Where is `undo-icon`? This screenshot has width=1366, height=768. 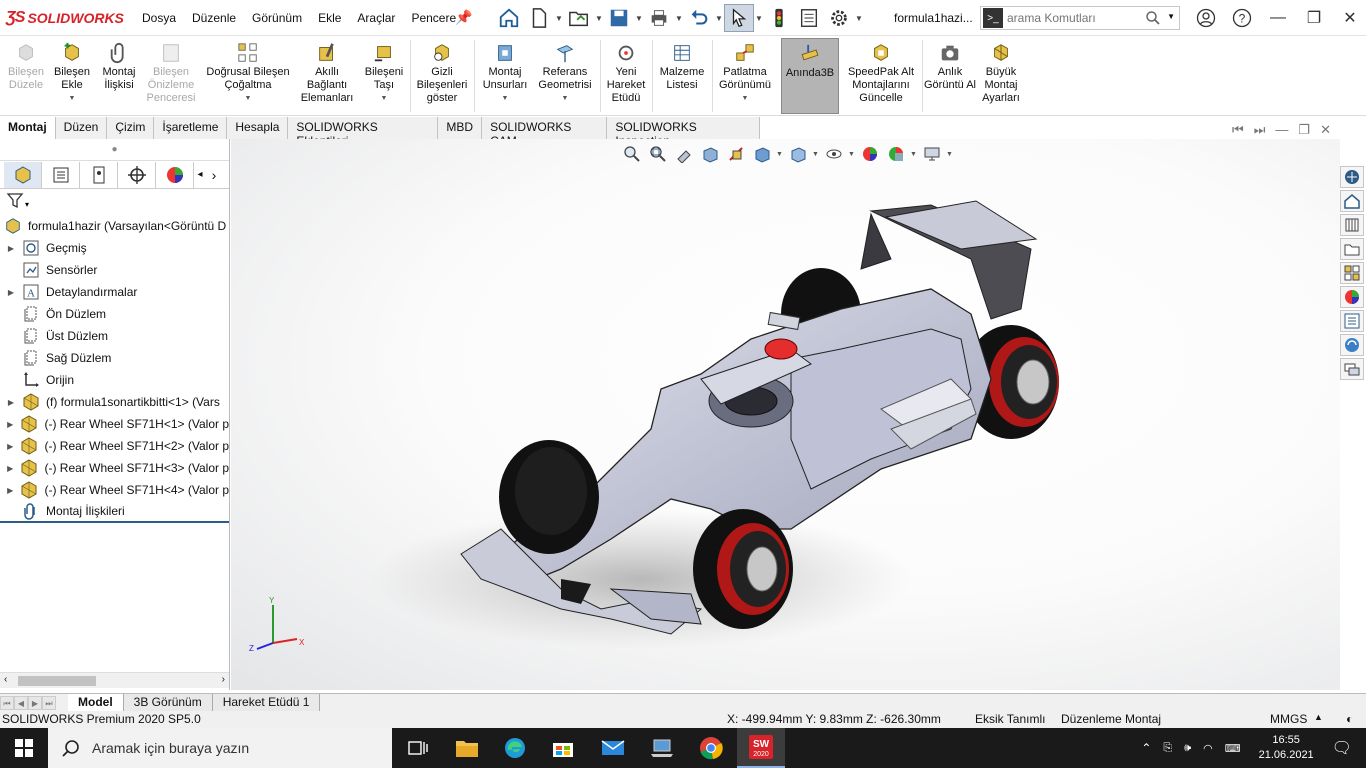 undo-icon is located at coordinates (699, 18).